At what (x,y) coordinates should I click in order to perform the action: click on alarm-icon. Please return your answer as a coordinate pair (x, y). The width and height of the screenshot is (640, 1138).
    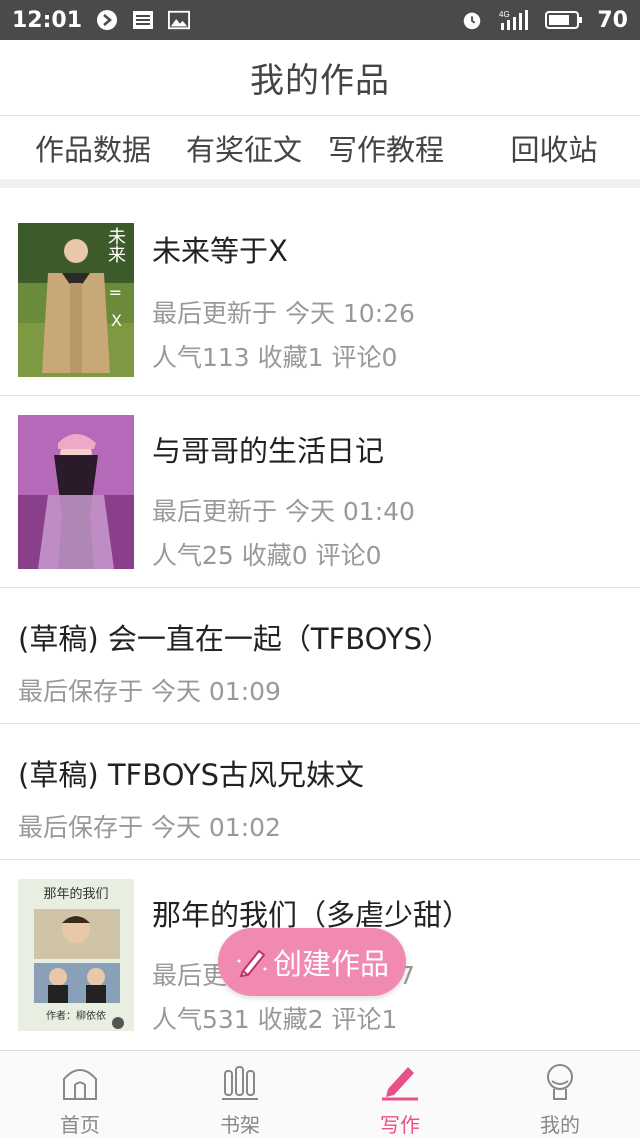
    Looking at the image, I should click on (472, 20).